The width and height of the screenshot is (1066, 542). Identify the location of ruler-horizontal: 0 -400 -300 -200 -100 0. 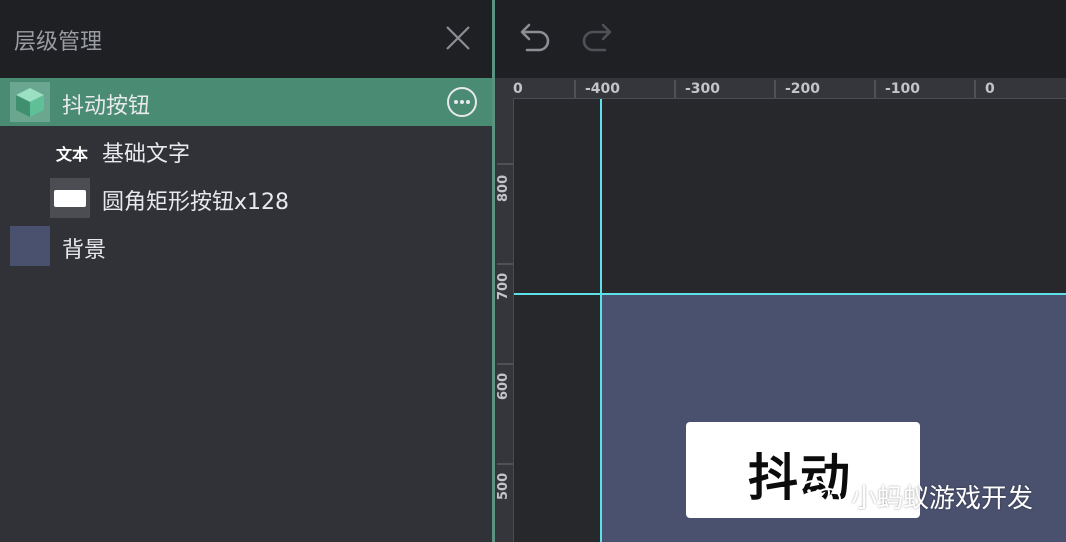
(780, 88).